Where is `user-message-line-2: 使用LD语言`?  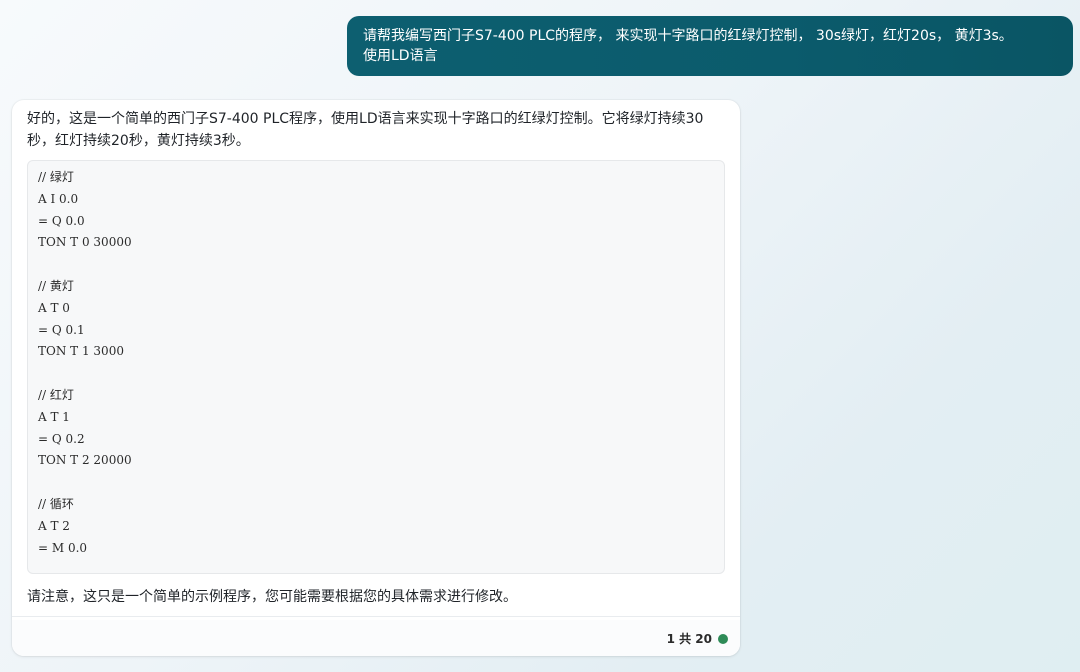 user-message-line-2: 使用LD语言 is located at coordinates (400, 56).